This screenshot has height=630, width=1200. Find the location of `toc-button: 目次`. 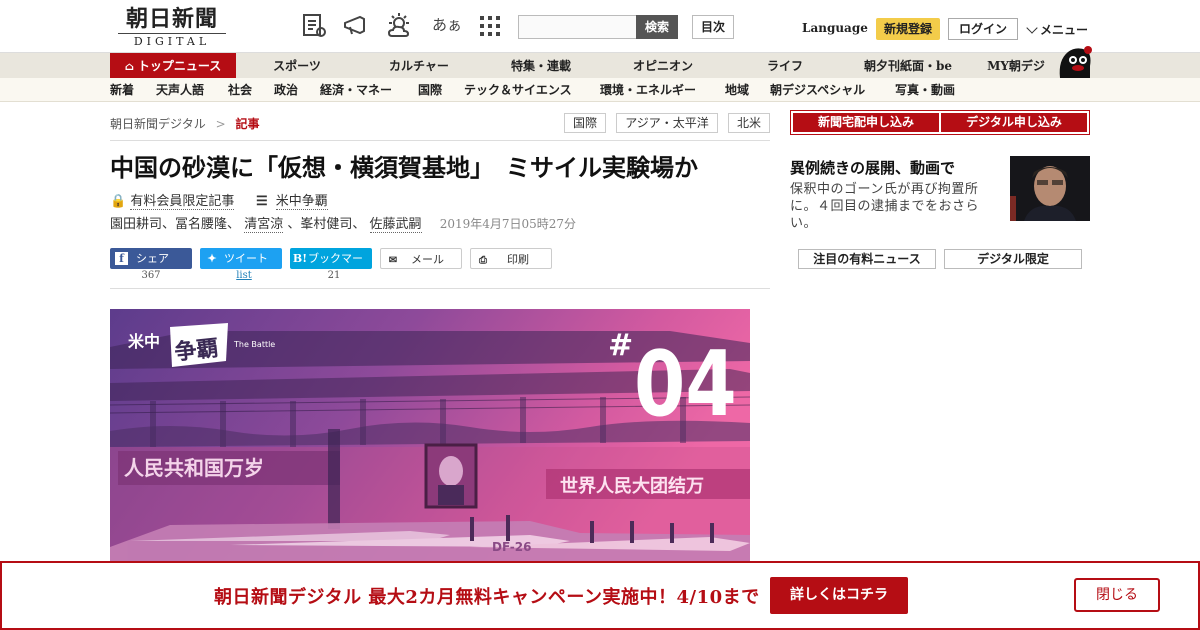

toc-button: 目次 is located at coordinates (713, 27).